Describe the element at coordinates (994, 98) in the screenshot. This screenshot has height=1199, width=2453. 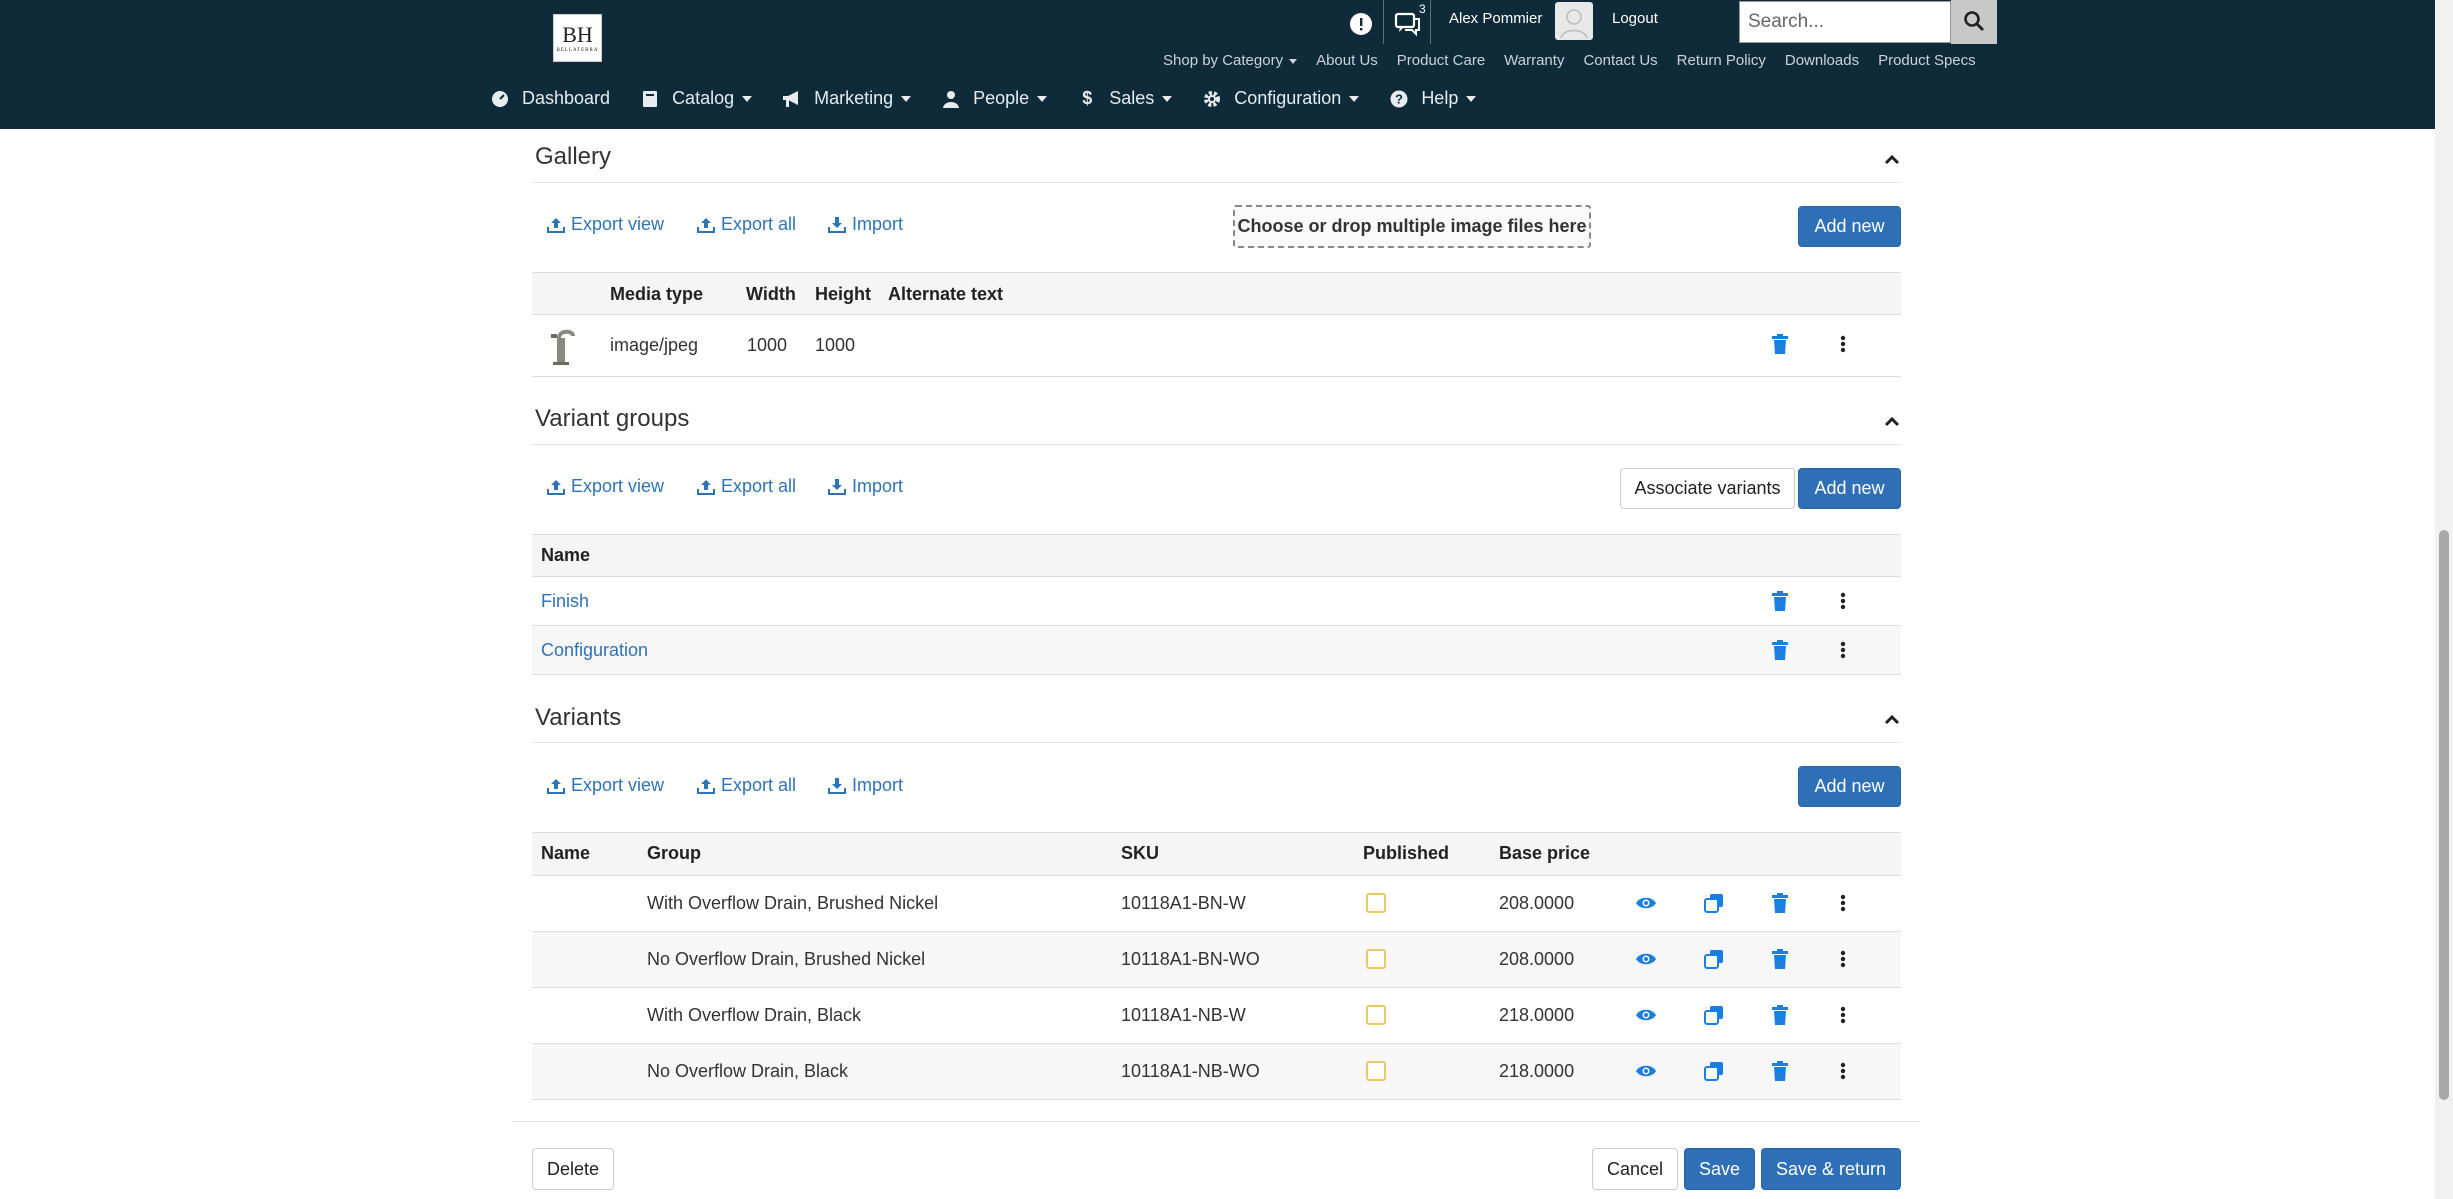
I see `nav-people: People` at that location.